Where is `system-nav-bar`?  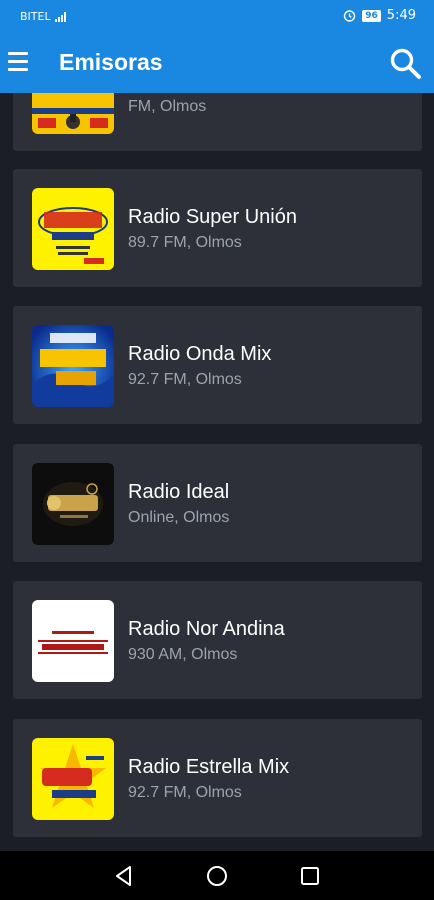 system-nav-bar is located at coordinates (217, 875).